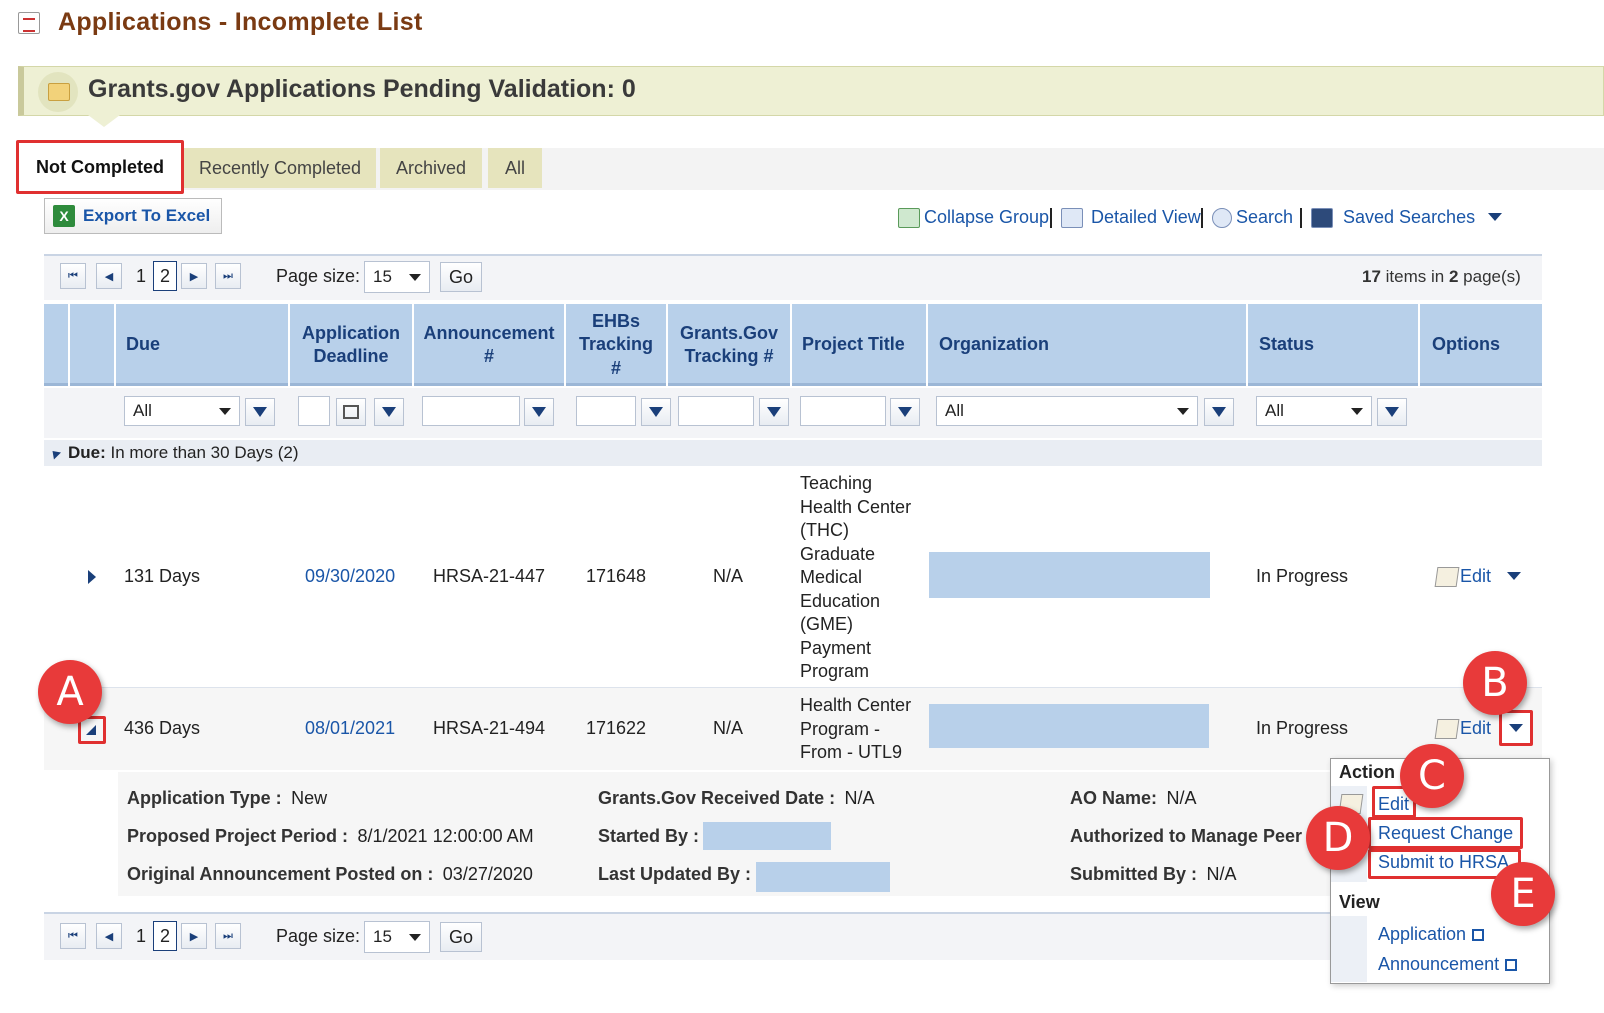 This screenshot has height=1013, width=1604. Describe the element at coordinates (539, 412) in the screenshot. I see `announcement-filter-button` at that location.